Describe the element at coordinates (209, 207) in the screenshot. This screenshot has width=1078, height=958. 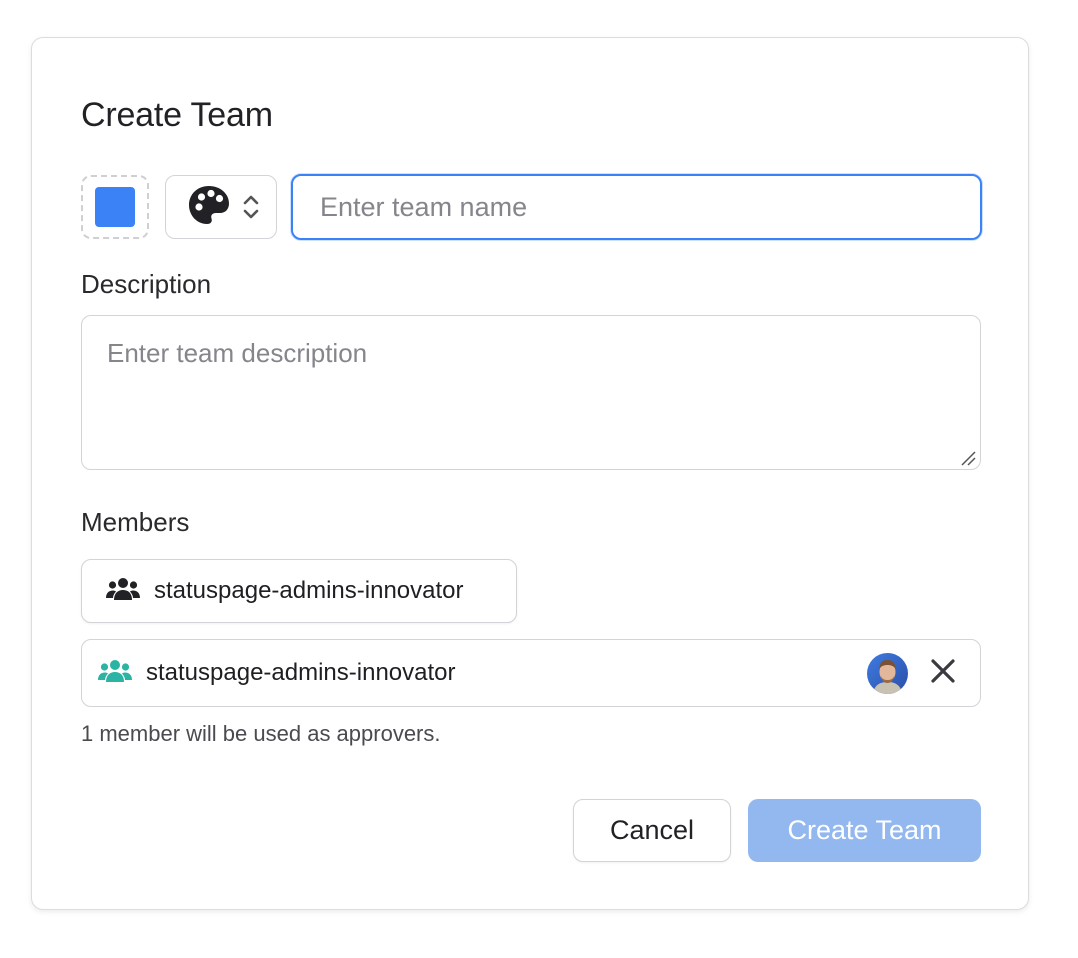
I see `palette-icon` at that location.